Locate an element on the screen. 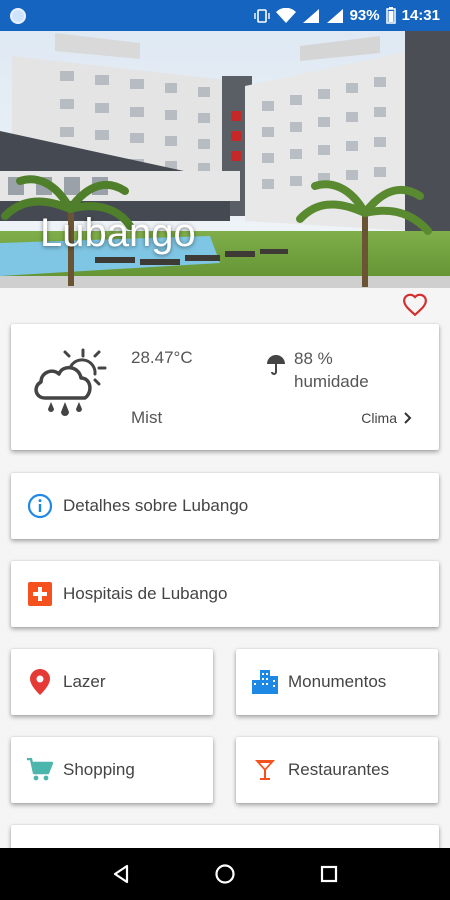 The image size is (450, 900). details-item: Detalhes sobre Lubango is located at coordinates (225, 506).